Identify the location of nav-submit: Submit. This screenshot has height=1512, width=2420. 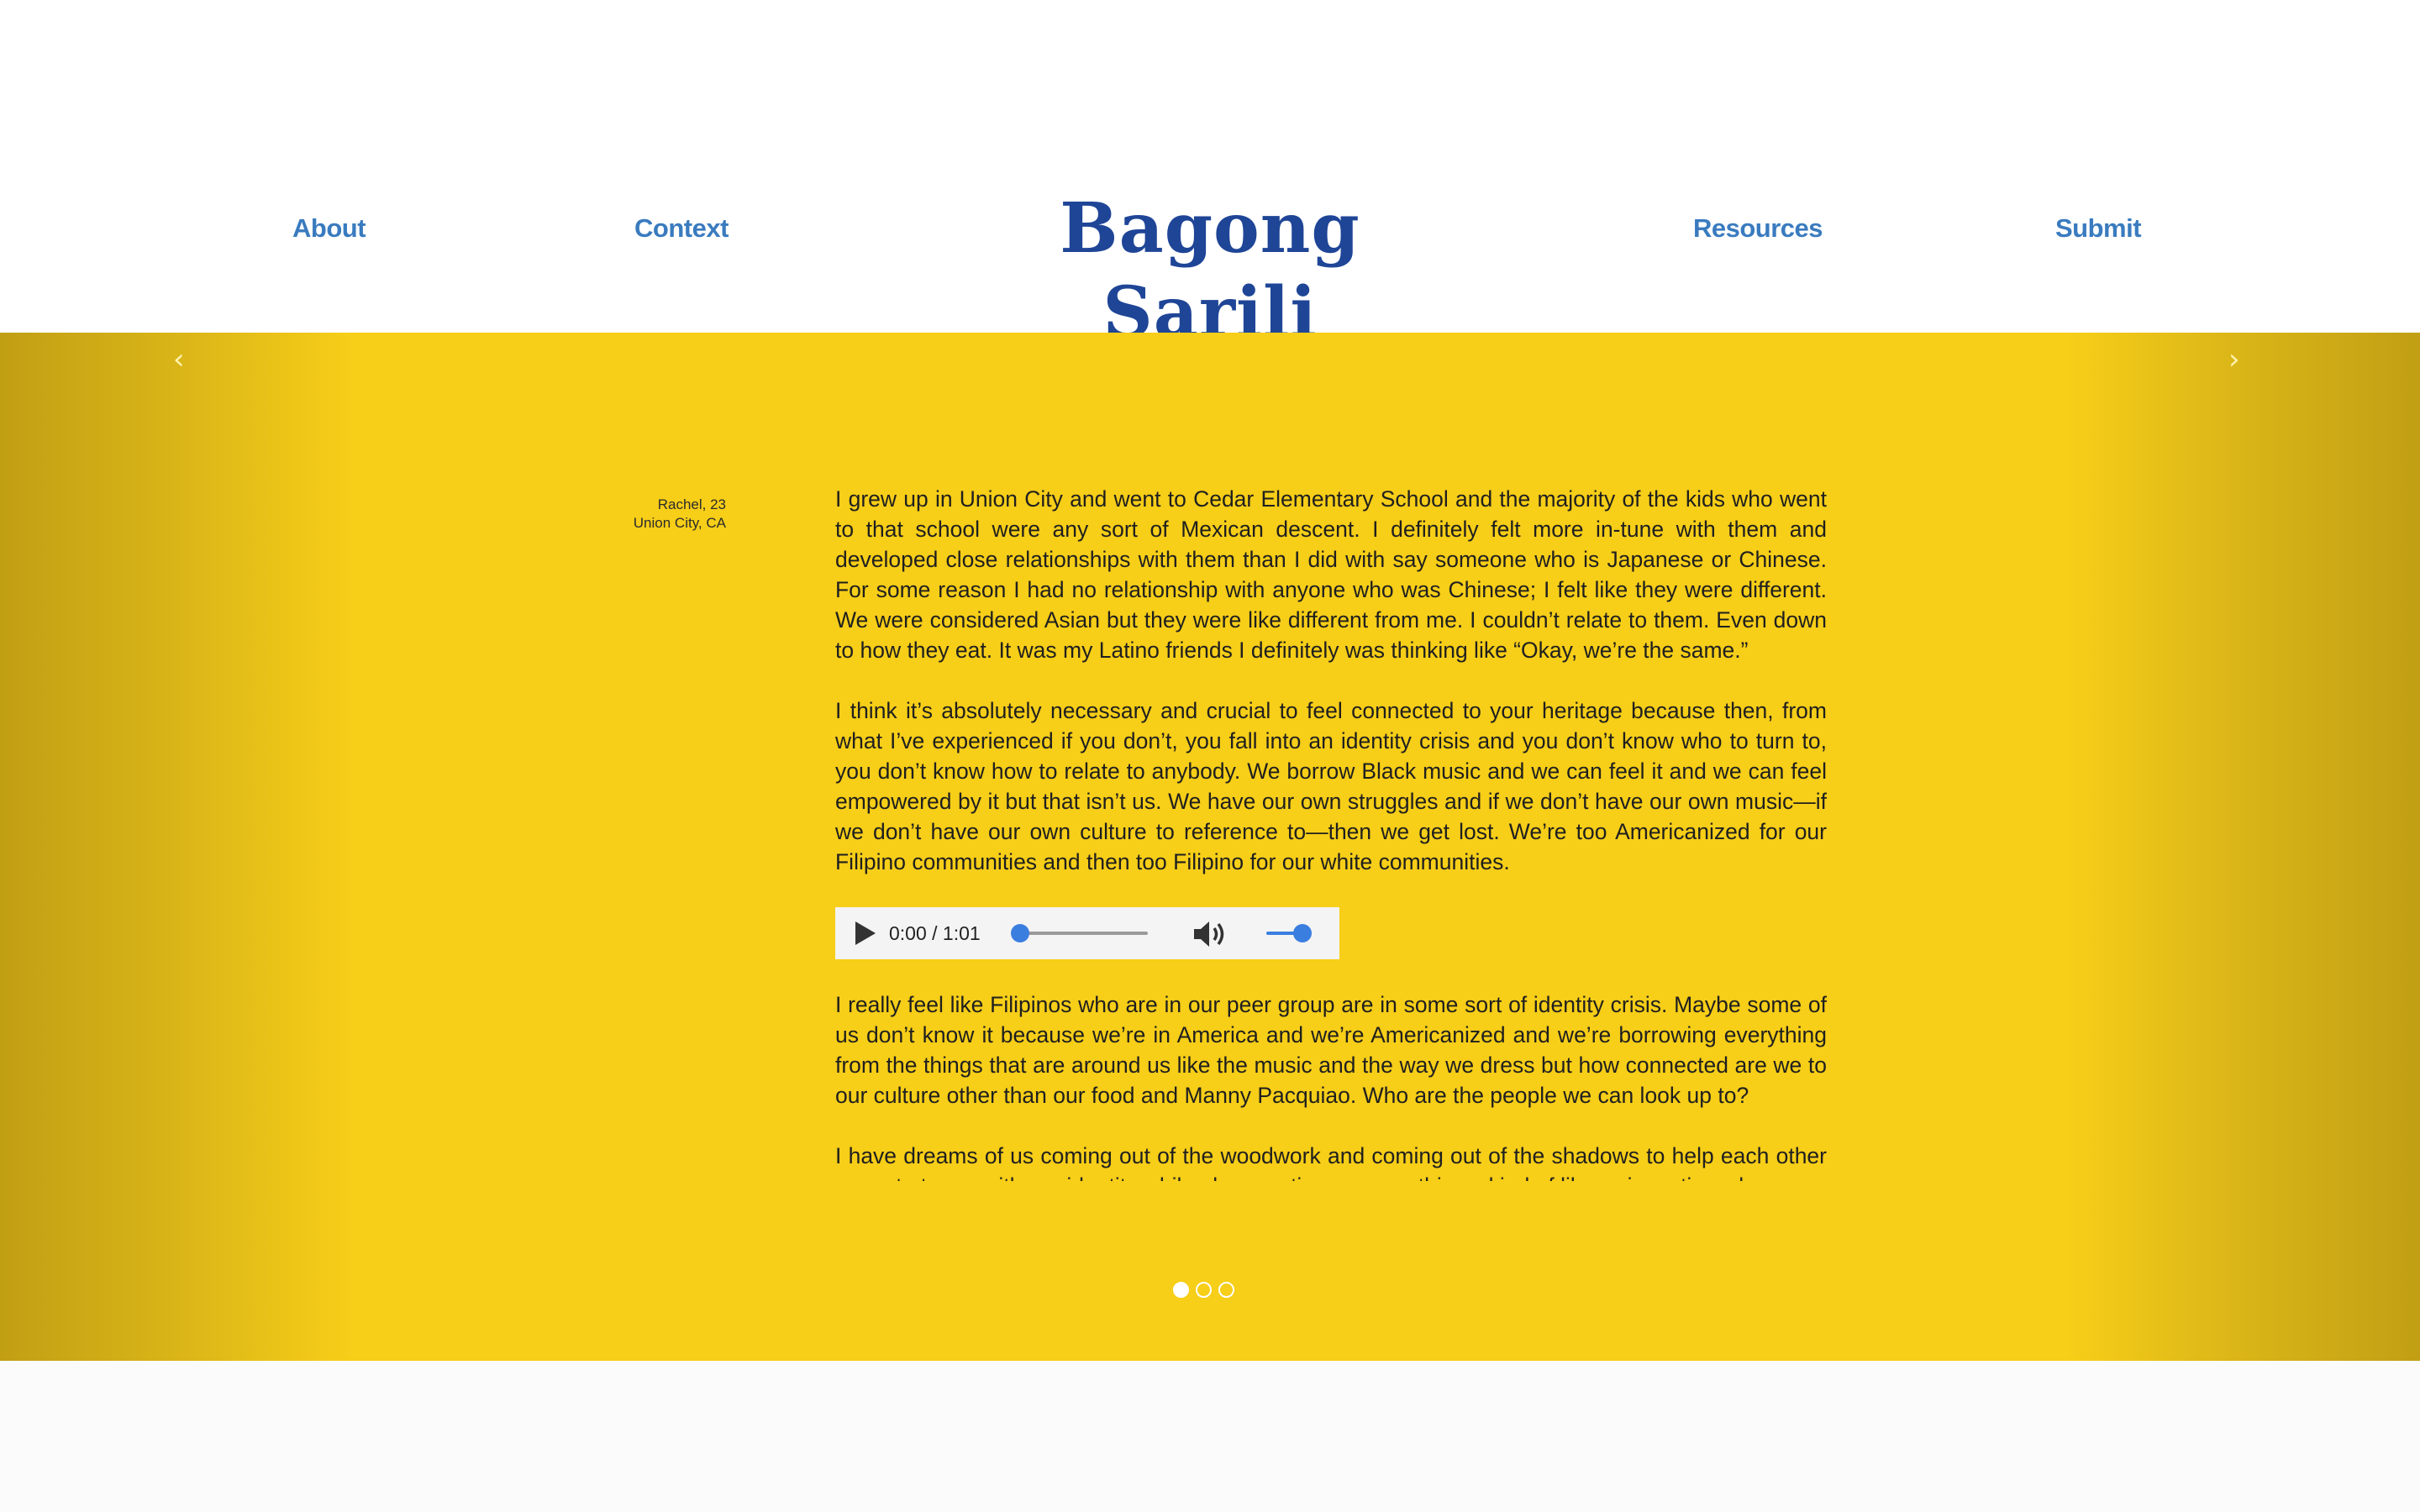
(2098, 228).